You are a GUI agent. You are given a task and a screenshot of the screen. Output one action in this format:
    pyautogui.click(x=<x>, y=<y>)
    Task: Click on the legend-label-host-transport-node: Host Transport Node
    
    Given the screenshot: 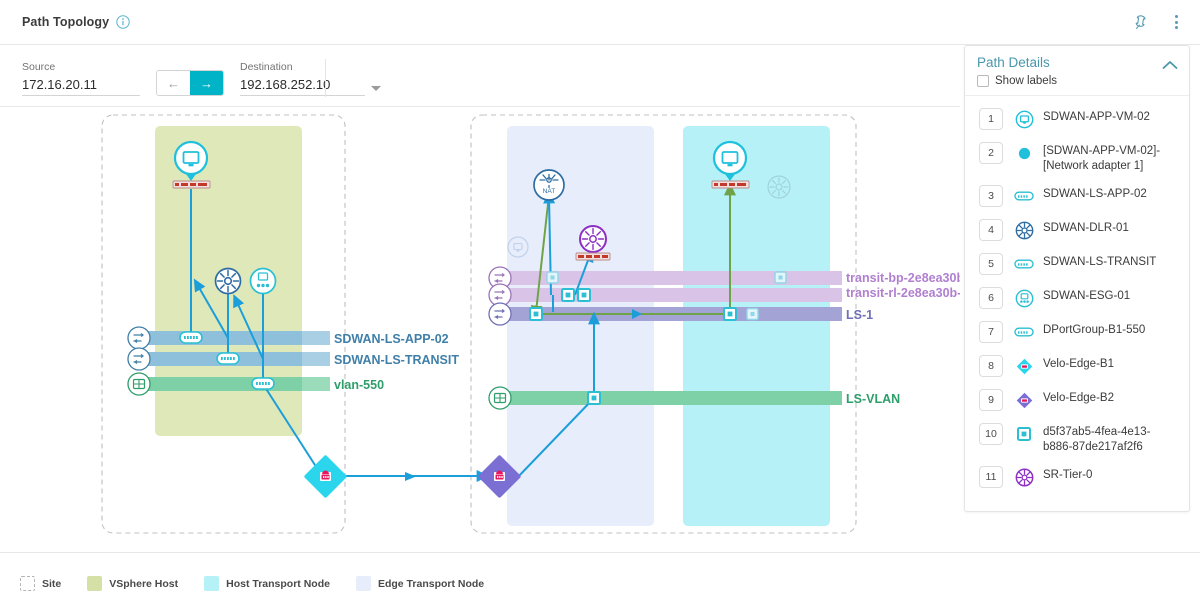 What is the action you would take?
    pyautogui.click(x=278, y=583)
    